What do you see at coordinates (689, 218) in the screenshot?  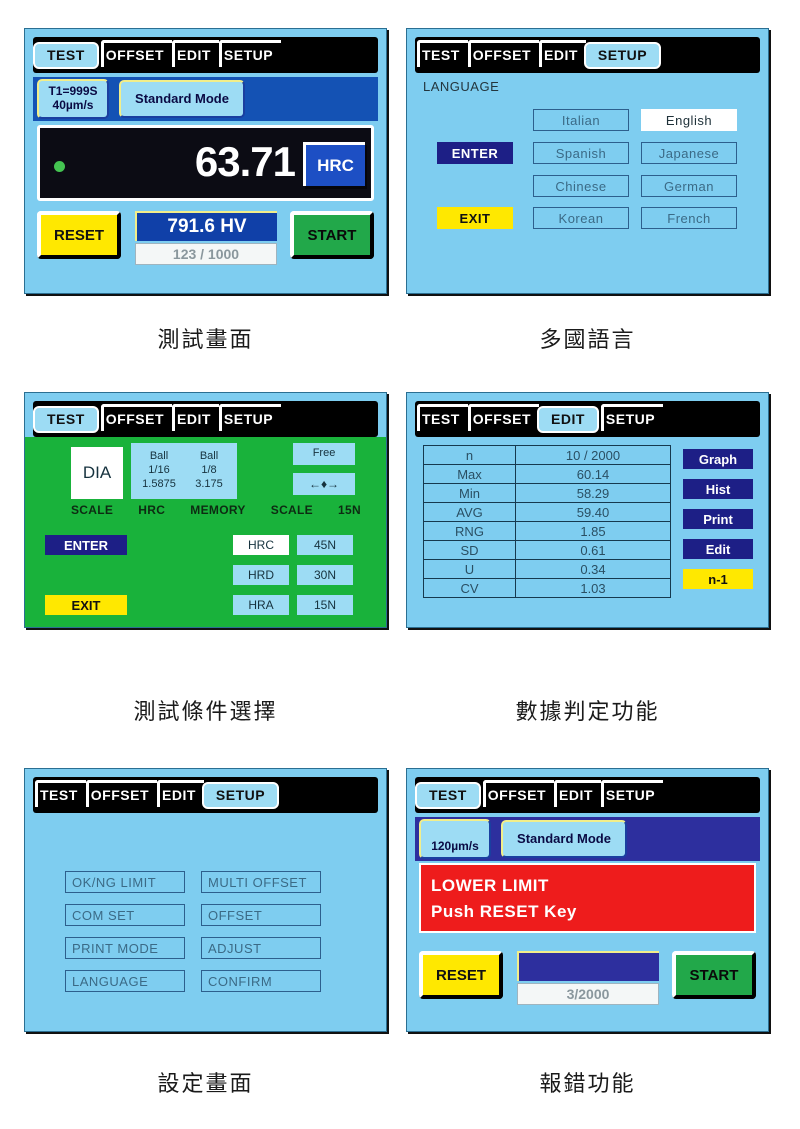 I see `language-option-french: French` at bounding box center [689, 218].